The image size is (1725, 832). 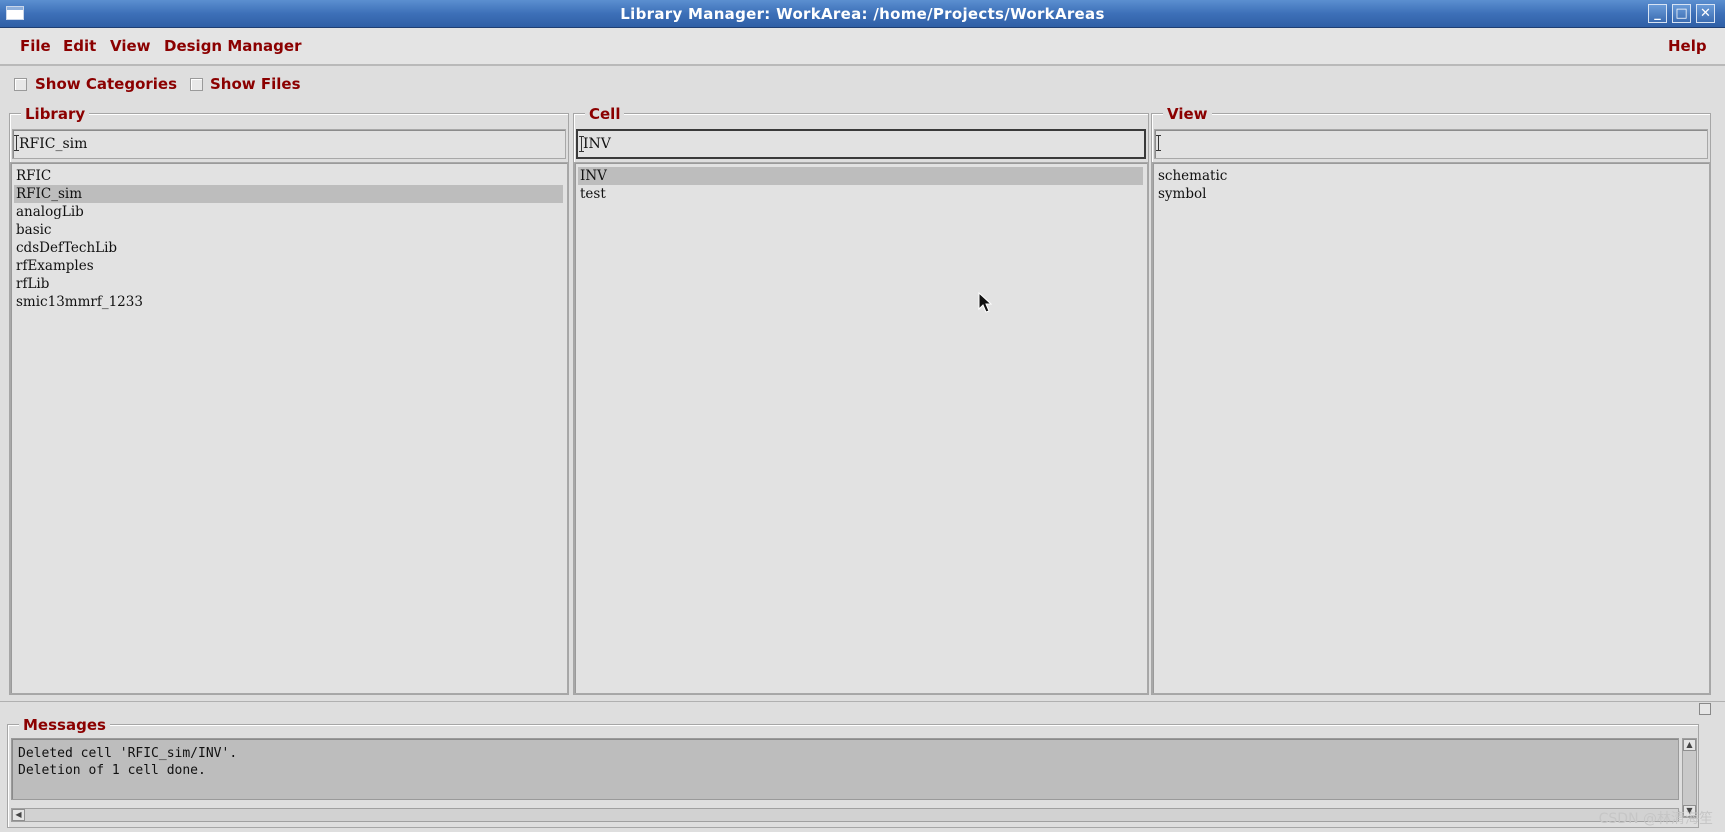 I want to click on menu-file: File, so click(x=35, y=46).